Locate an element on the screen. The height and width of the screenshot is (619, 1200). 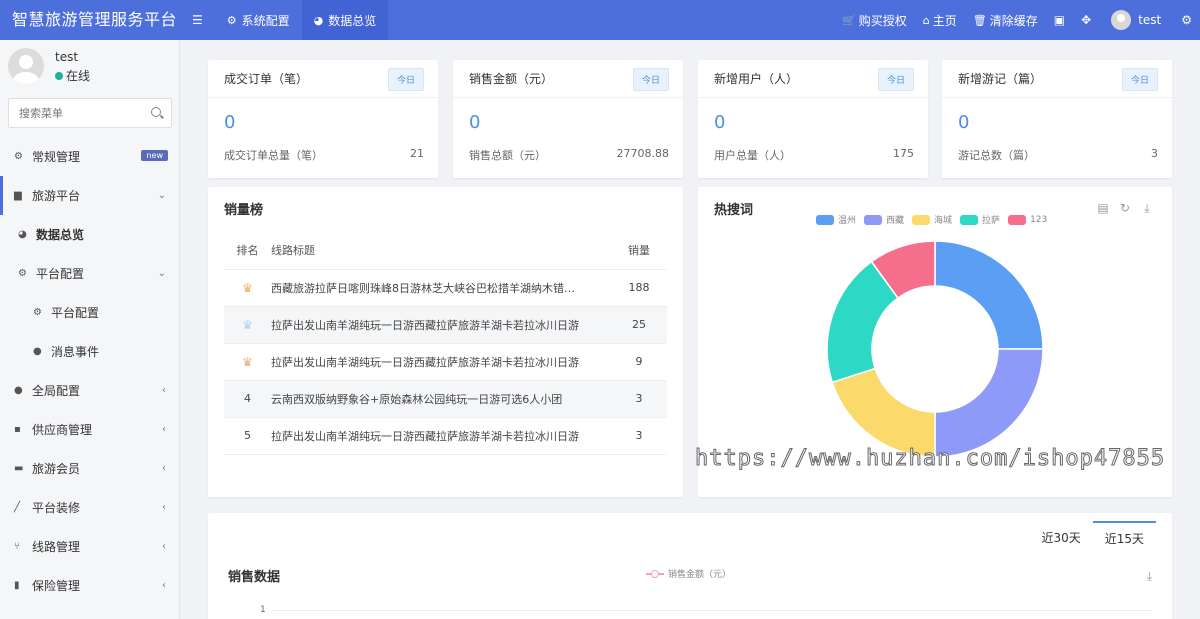
usb-icon: ⑂ is located at coordinates (17, 546).